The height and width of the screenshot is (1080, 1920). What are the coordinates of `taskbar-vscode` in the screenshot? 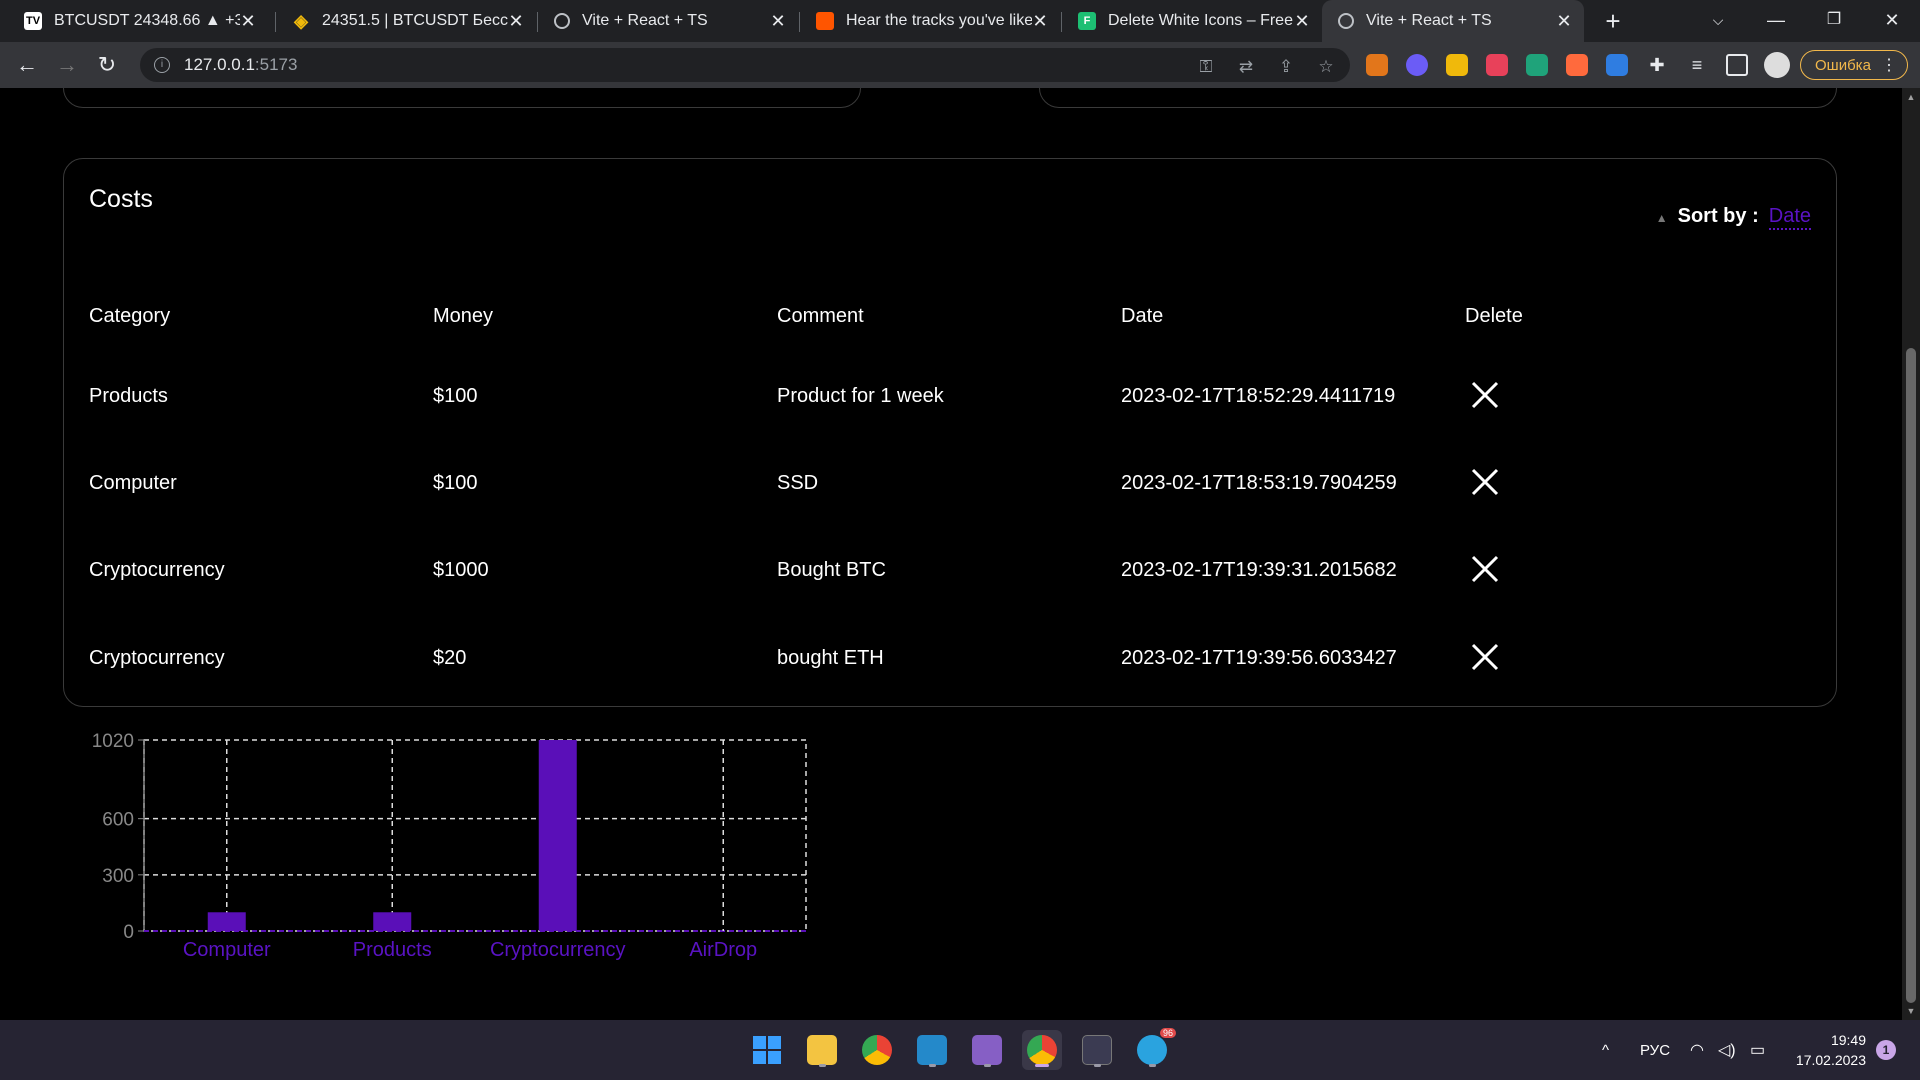 It's located at (932, 1050).